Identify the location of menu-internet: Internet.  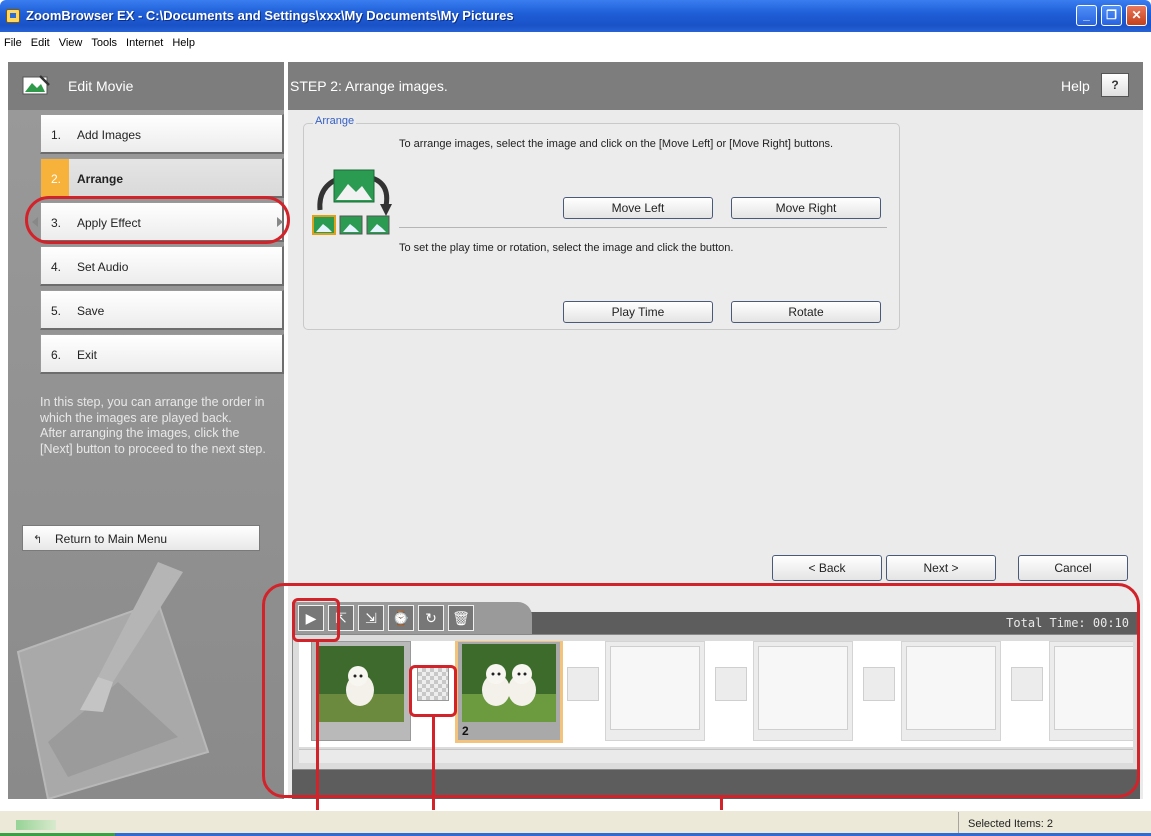
(144, 43).